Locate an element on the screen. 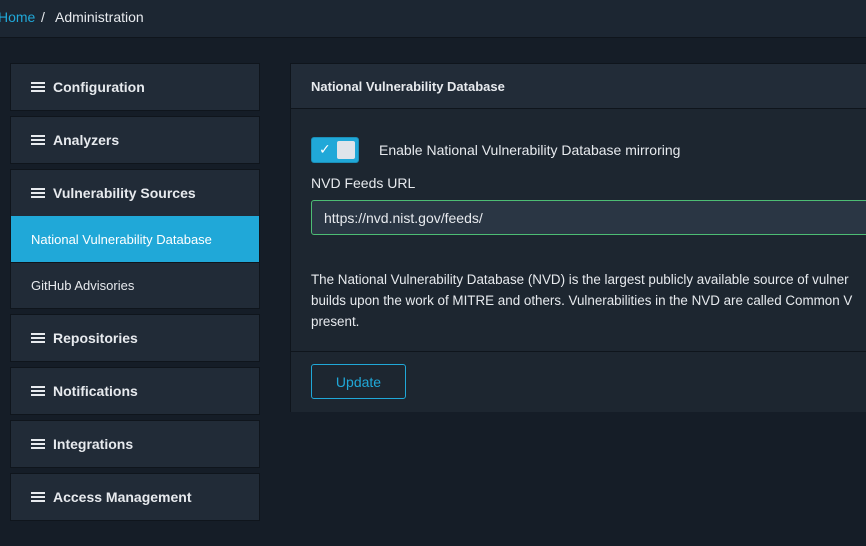  nav-header-label: Integrations is located at coordinates (93, 444).